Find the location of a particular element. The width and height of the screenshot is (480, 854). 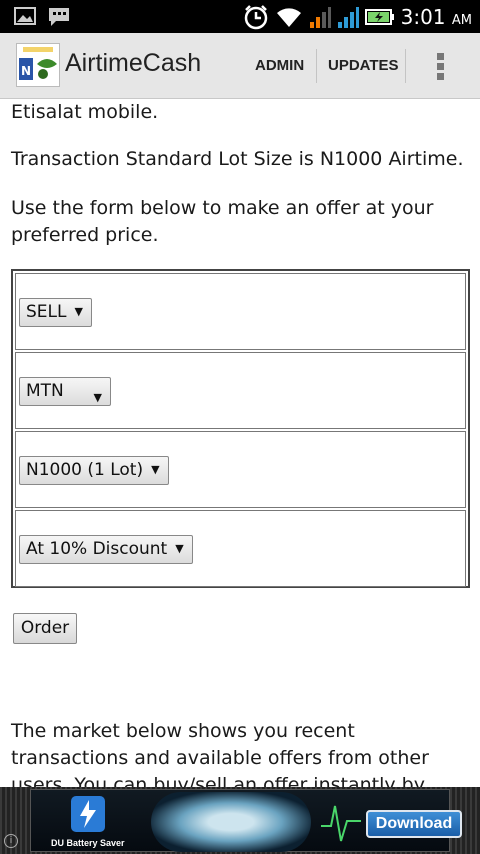

ad-label: DU Battery Saver is located at coordinates (88, 843).